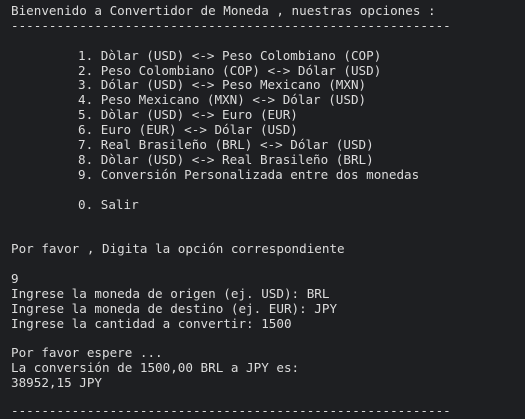 The width and height of the screenshot is (525, 419). I want to click on amount-input: Ingrese la cantidad a convertir: 1500, so click(268, 324).